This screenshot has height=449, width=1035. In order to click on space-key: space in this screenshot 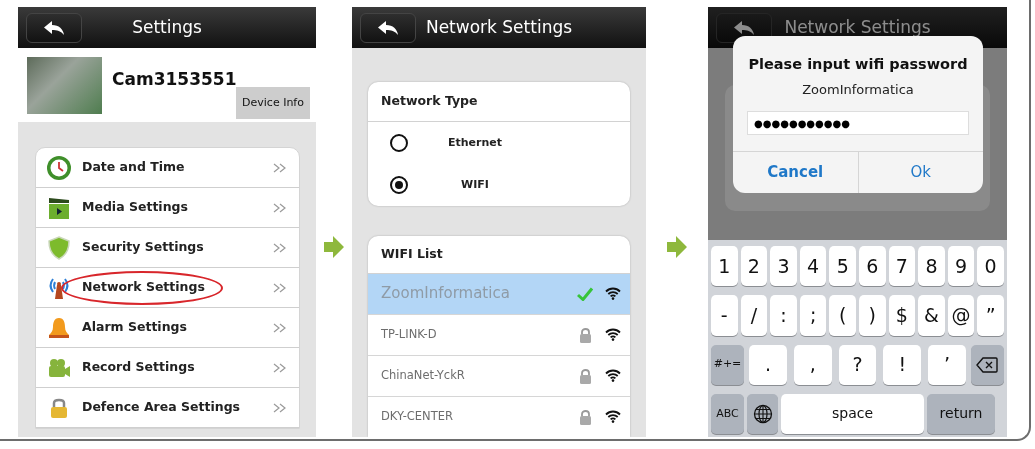, I will do `click(852, 413)`.